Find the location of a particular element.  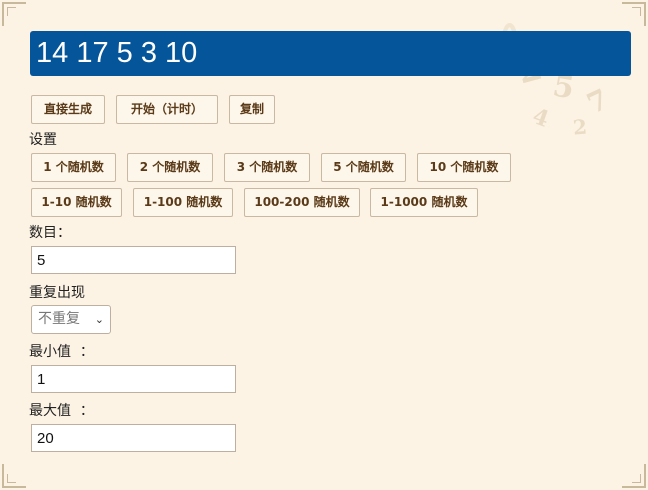

max-value-label: 最大值 ： is located at coordinates (61, 411).